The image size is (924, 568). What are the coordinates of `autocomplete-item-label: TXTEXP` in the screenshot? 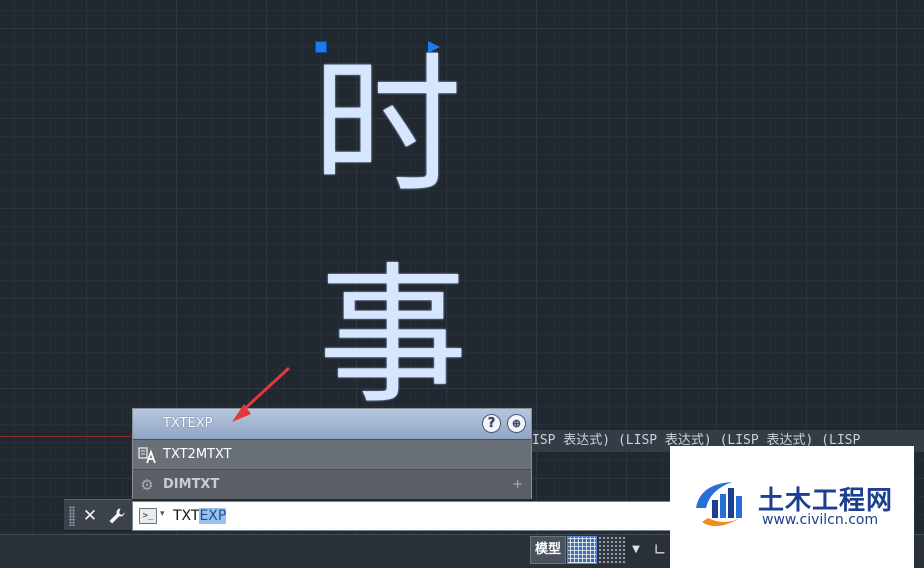 It's located at (188, 423).